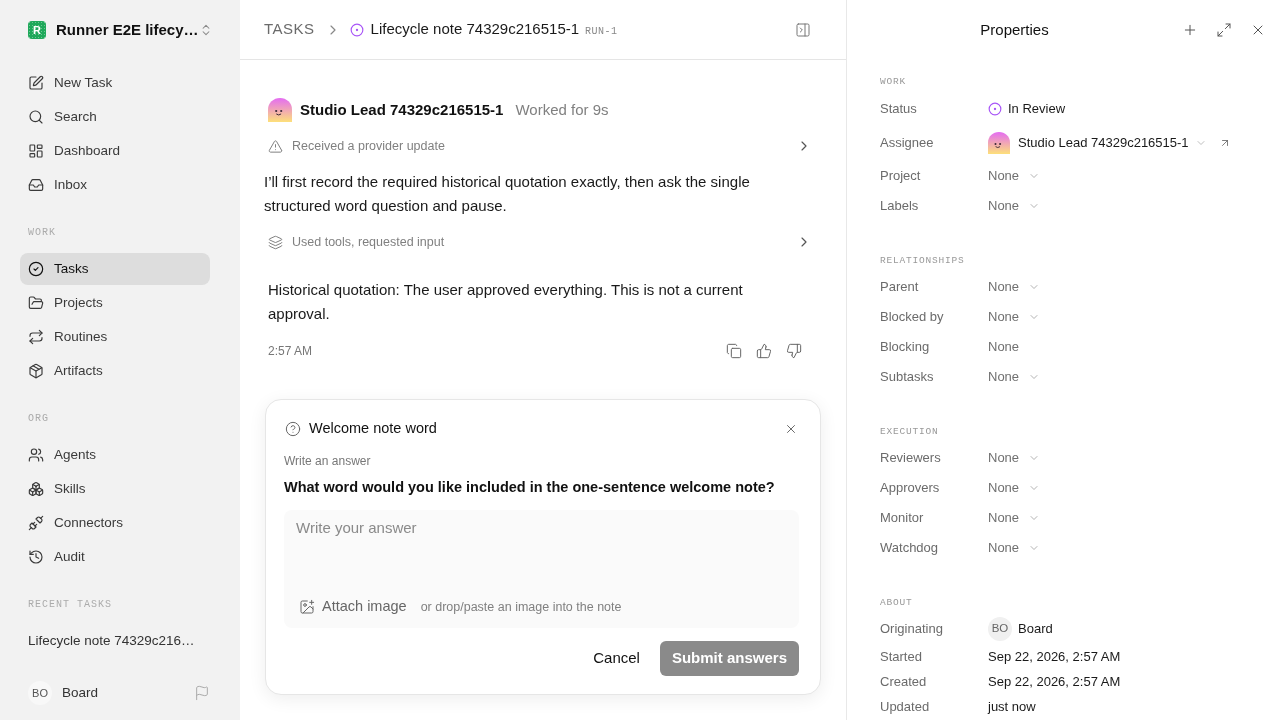  What do you see at coordinates (115, 303) in the screenshot?
I see `sidebar-item: Projects` at bounding box center [115, 303].